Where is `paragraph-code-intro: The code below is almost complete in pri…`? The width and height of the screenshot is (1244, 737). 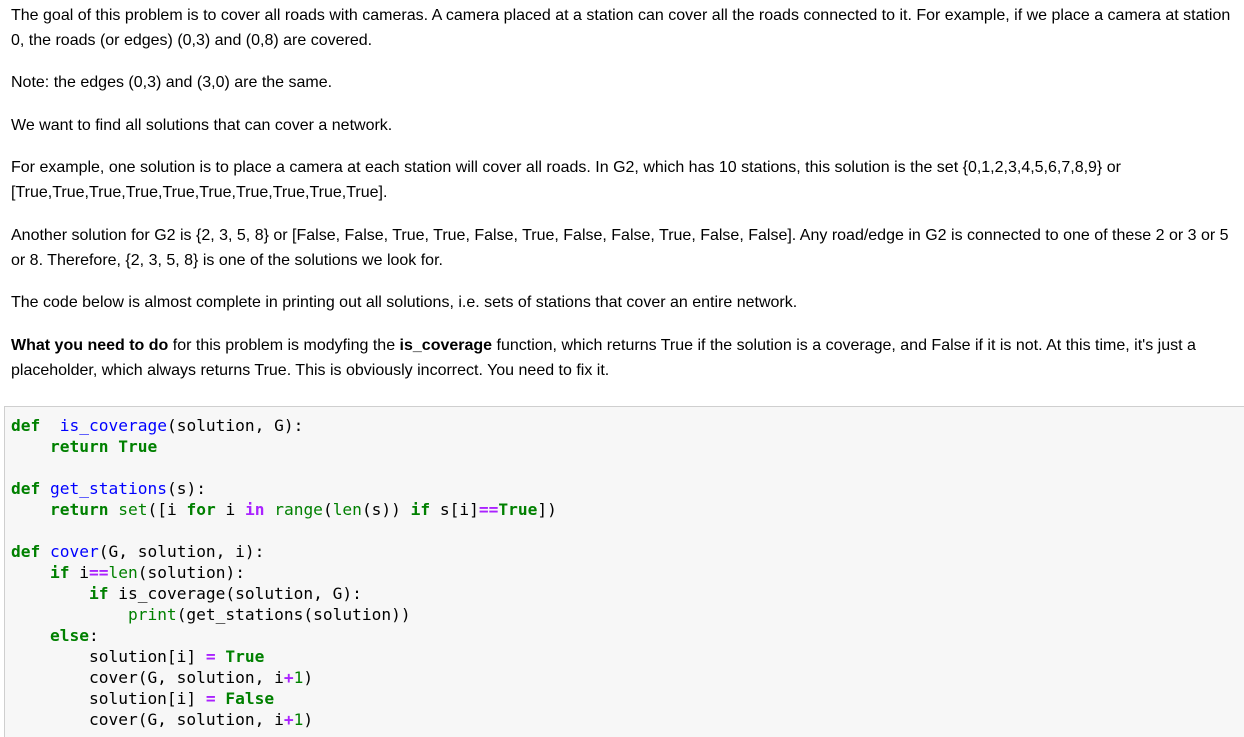 paragraph-code-intro: The code below is almost complete in pri… is located at coordinates (404, 302).